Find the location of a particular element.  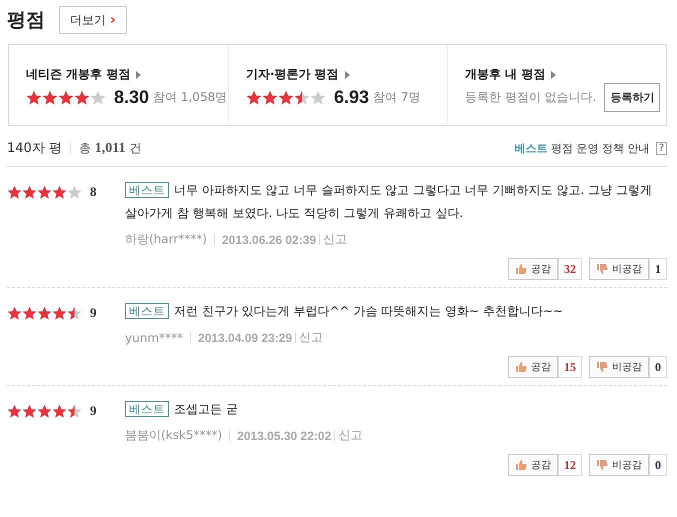

participant-count: 참여 1,058명 is located at coordinates (190, 97).